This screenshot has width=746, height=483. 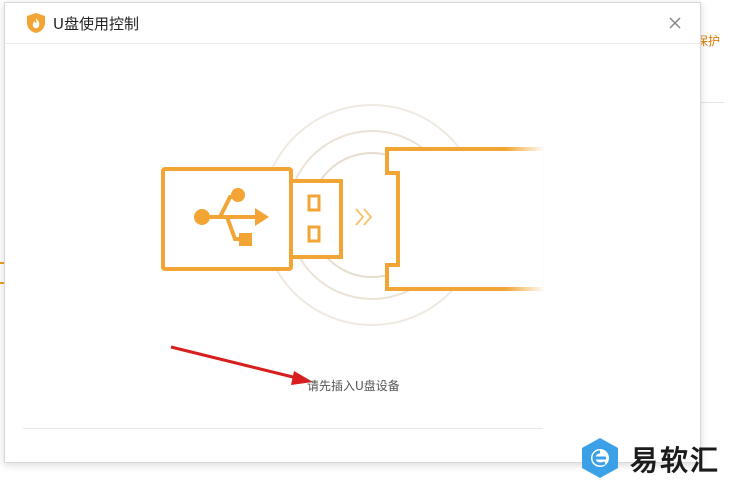 What do you see at coordinates (466, 219) in the screenshot?
I see `computer-port-icon` at bounding box center [466, 219].